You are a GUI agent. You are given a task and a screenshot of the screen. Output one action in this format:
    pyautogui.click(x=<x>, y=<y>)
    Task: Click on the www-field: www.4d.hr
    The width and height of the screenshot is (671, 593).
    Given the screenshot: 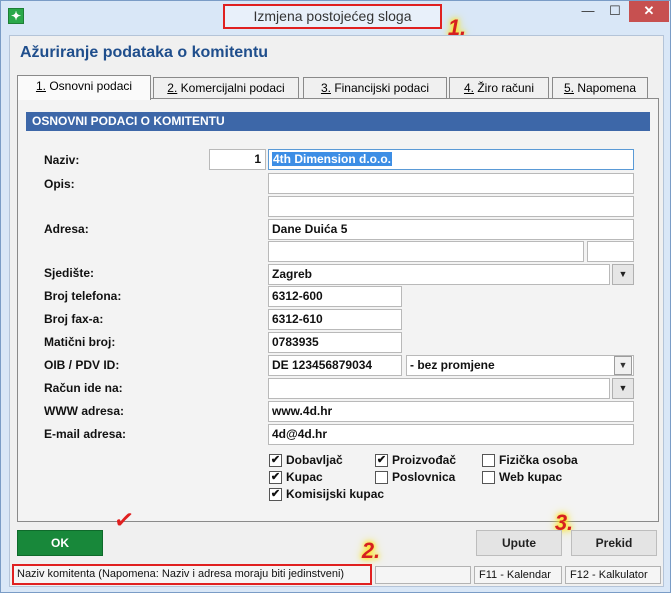 What is the action you would take?
    pyautogui.click(x=451, y=411)
    